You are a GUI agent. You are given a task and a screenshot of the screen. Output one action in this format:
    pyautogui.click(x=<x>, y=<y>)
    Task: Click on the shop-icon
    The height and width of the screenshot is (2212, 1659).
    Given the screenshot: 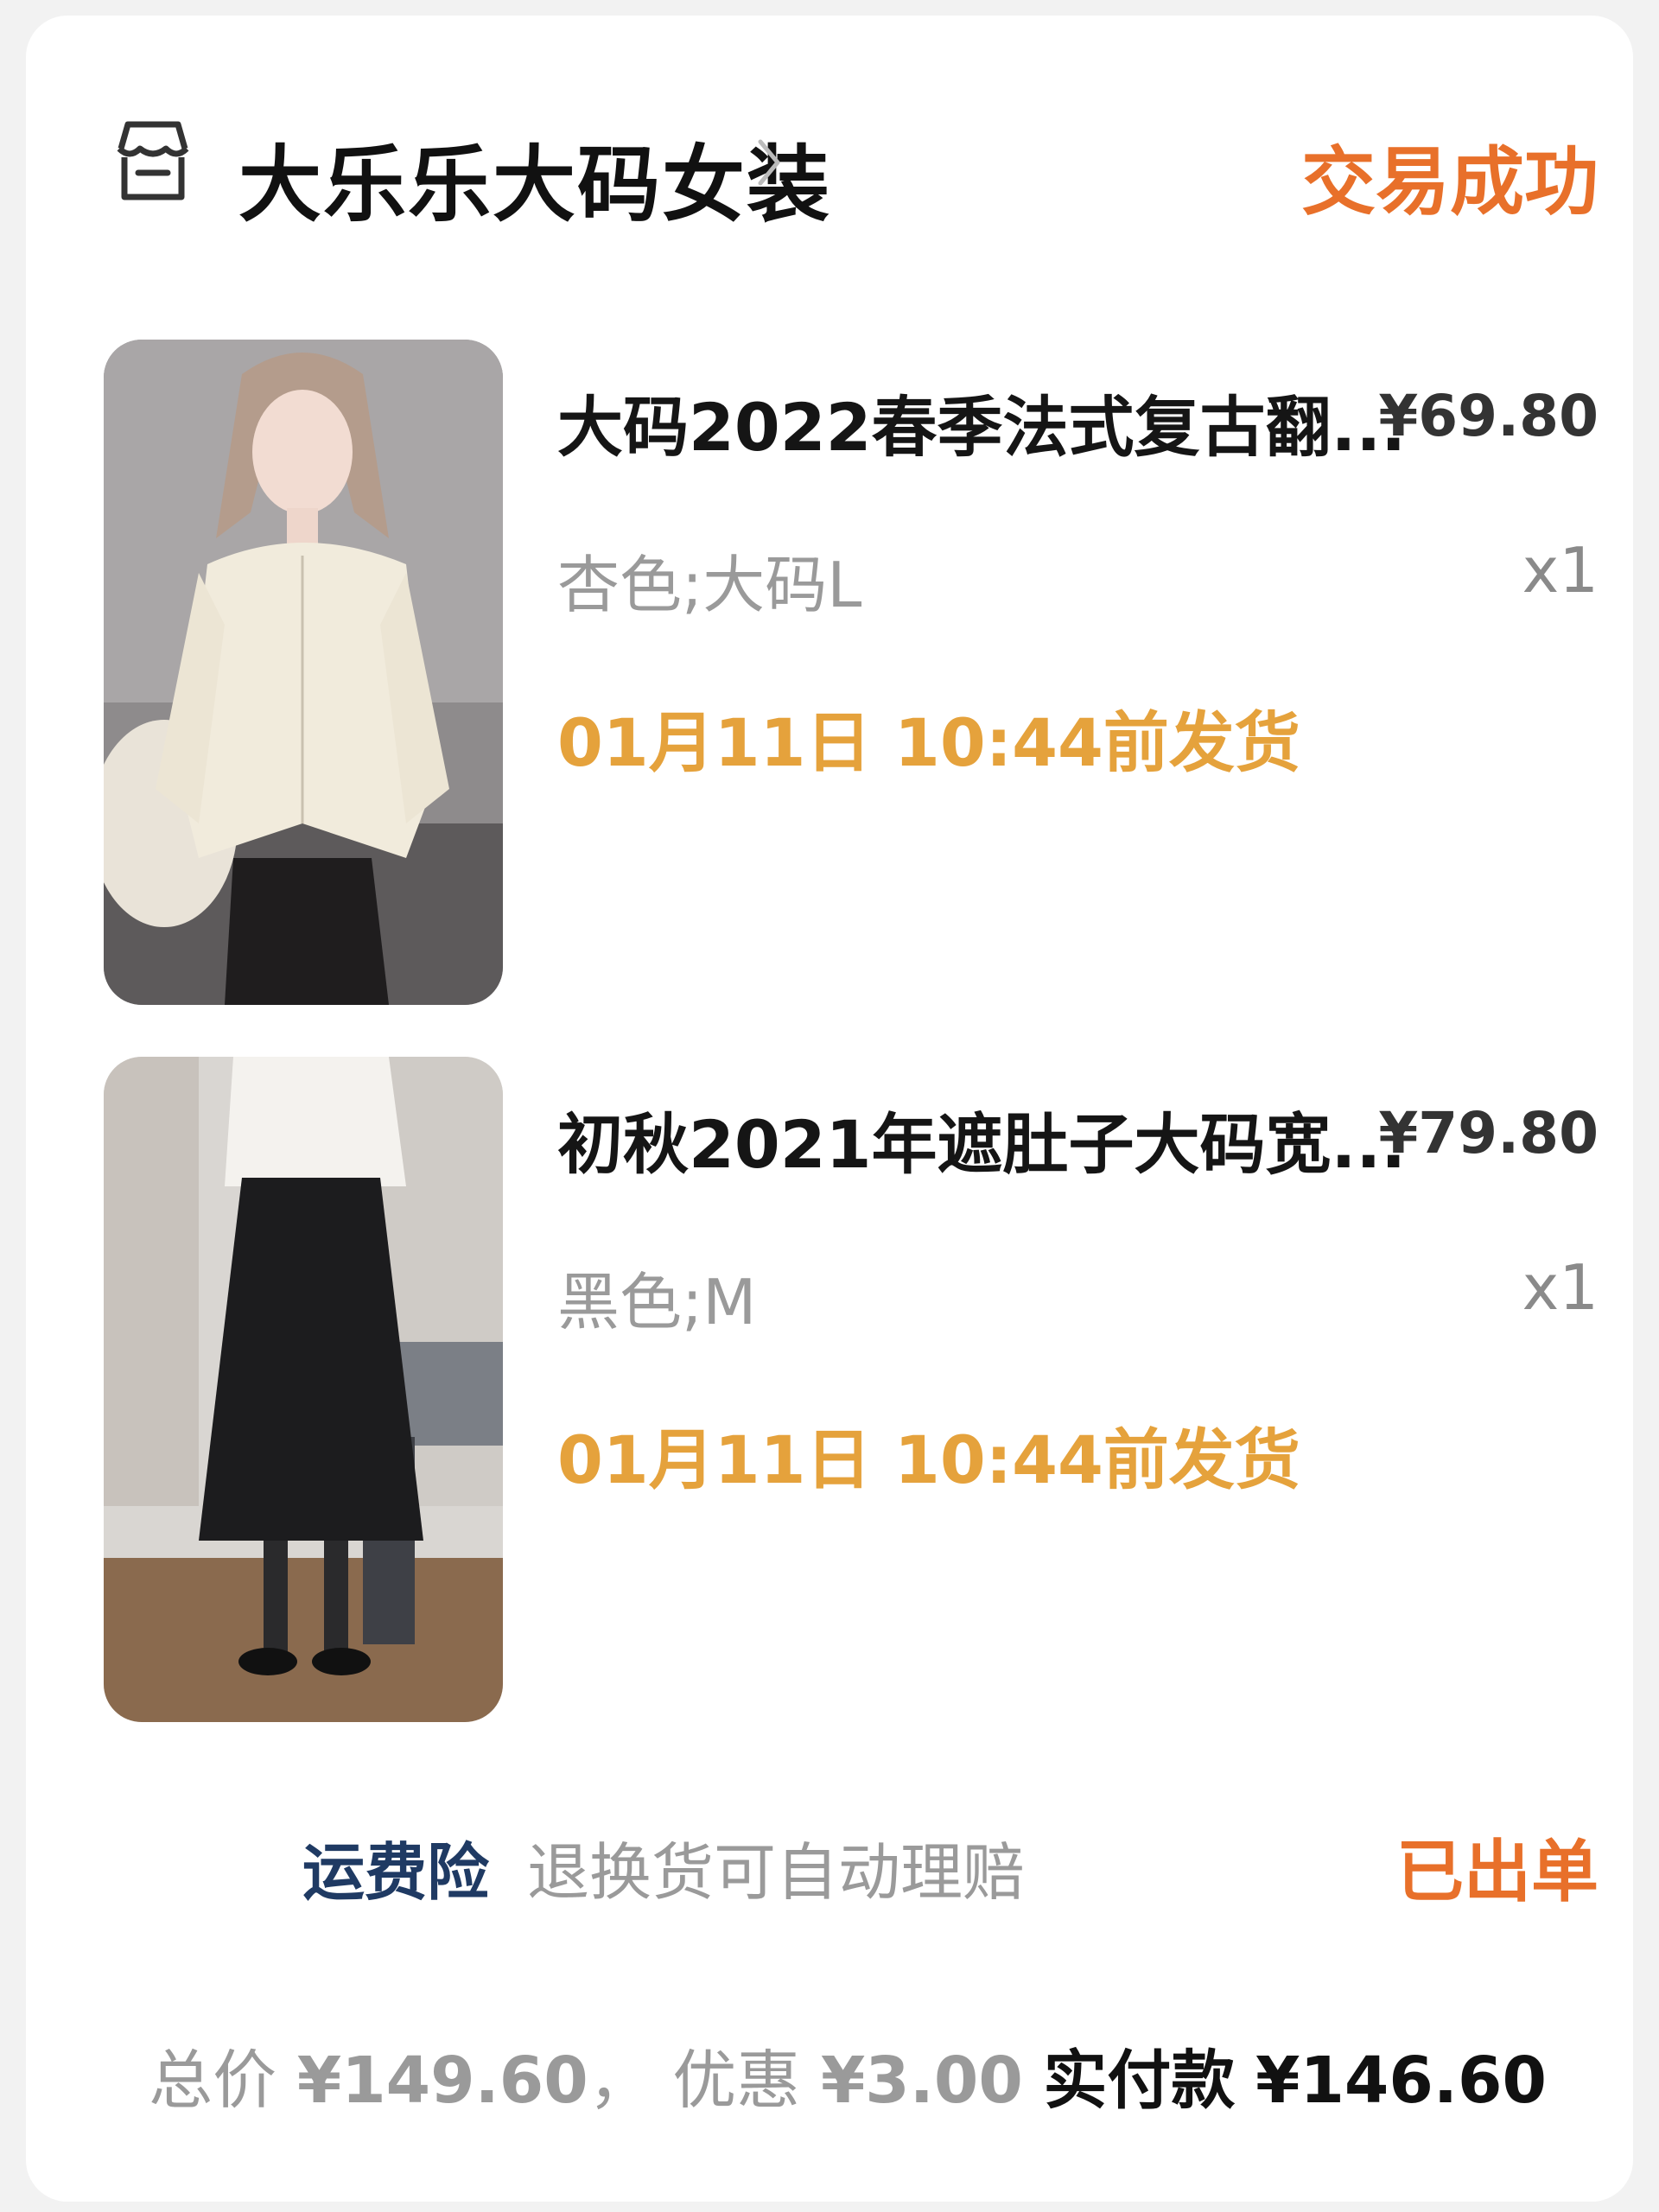 What is the action you would take?
    pyautogui.click(x=153, y=160)
    